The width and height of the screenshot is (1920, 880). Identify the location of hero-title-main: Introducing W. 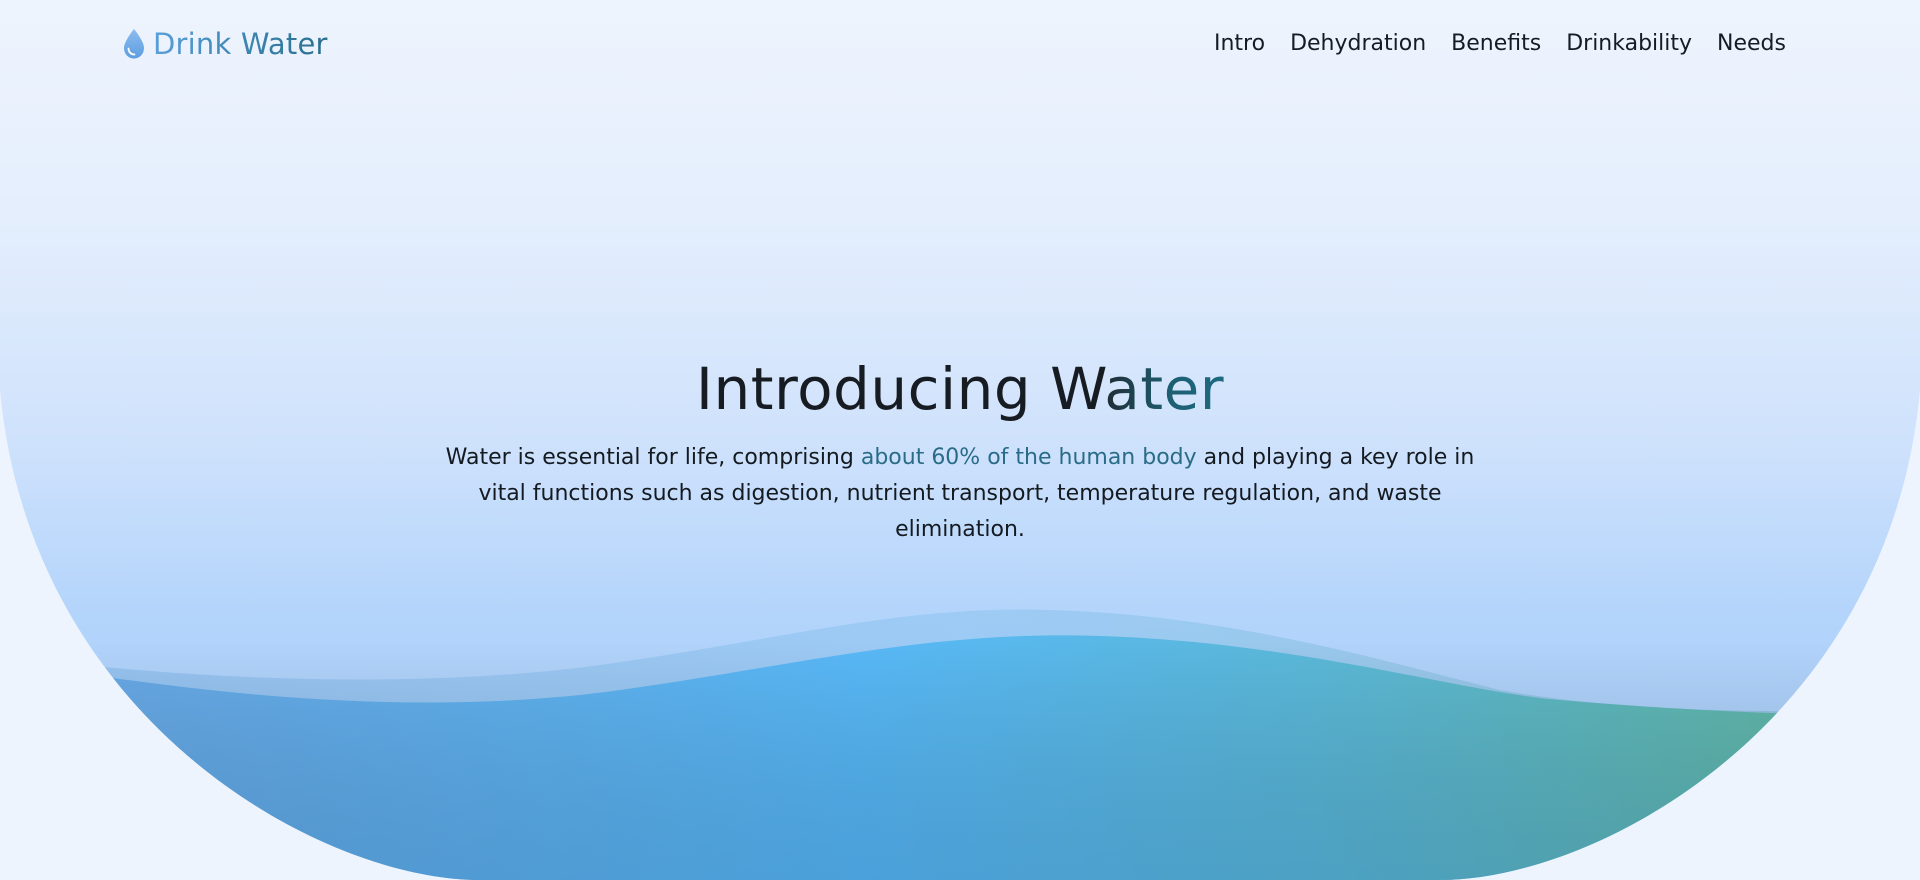
(900, 389).